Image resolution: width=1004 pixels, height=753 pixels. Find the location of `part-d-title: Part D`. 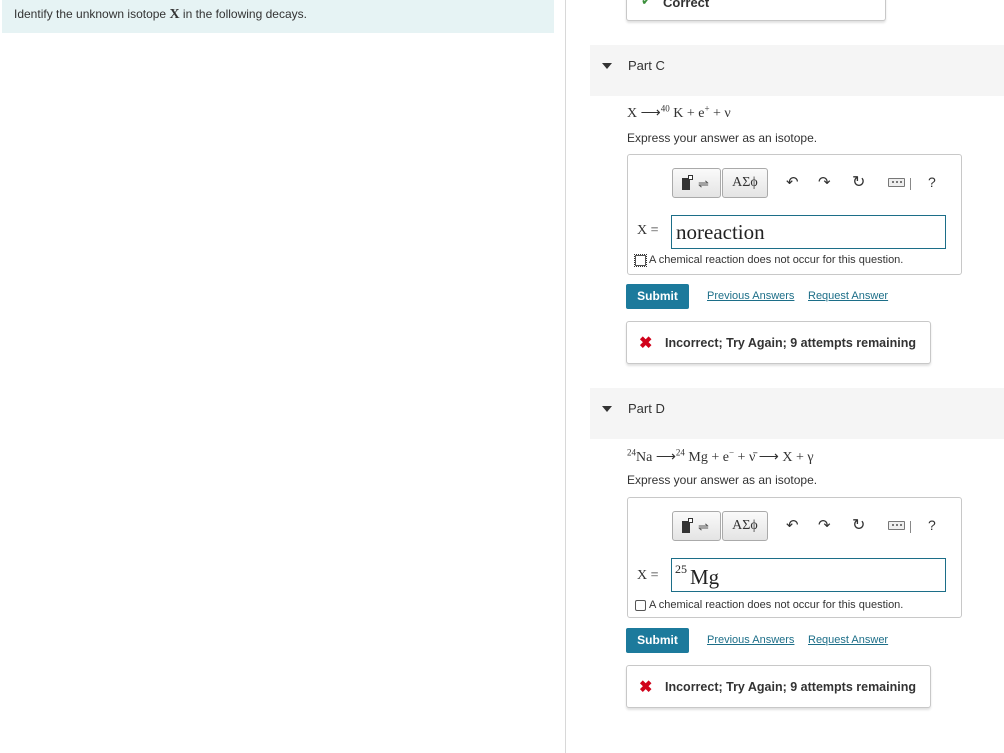

part-d-title: Part D is located at coordinates (646, 408).